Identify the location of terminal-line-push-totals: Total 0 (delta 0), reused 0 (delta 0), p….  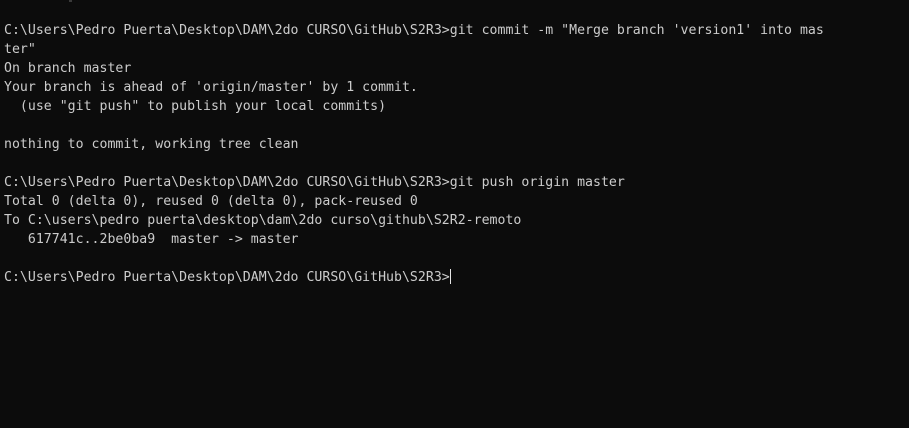
(211, 201).